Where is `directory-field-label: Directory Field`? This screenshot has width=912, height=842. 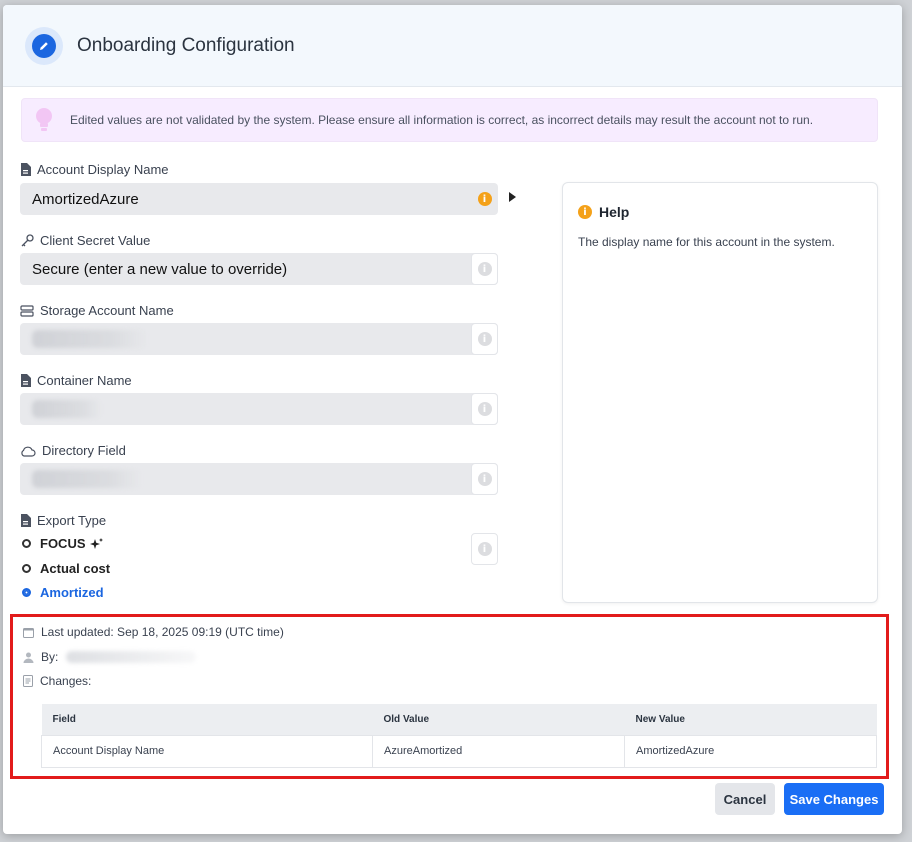 directory-field-label: Directory Field is located at coordinates (73, 450).